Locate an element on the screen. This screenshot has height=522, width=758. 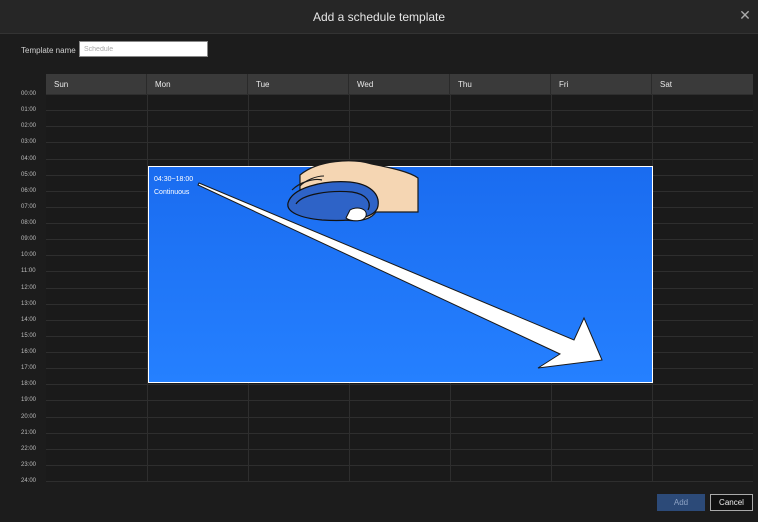
hour-label: 11:00 is located at coordinates (28, 271).